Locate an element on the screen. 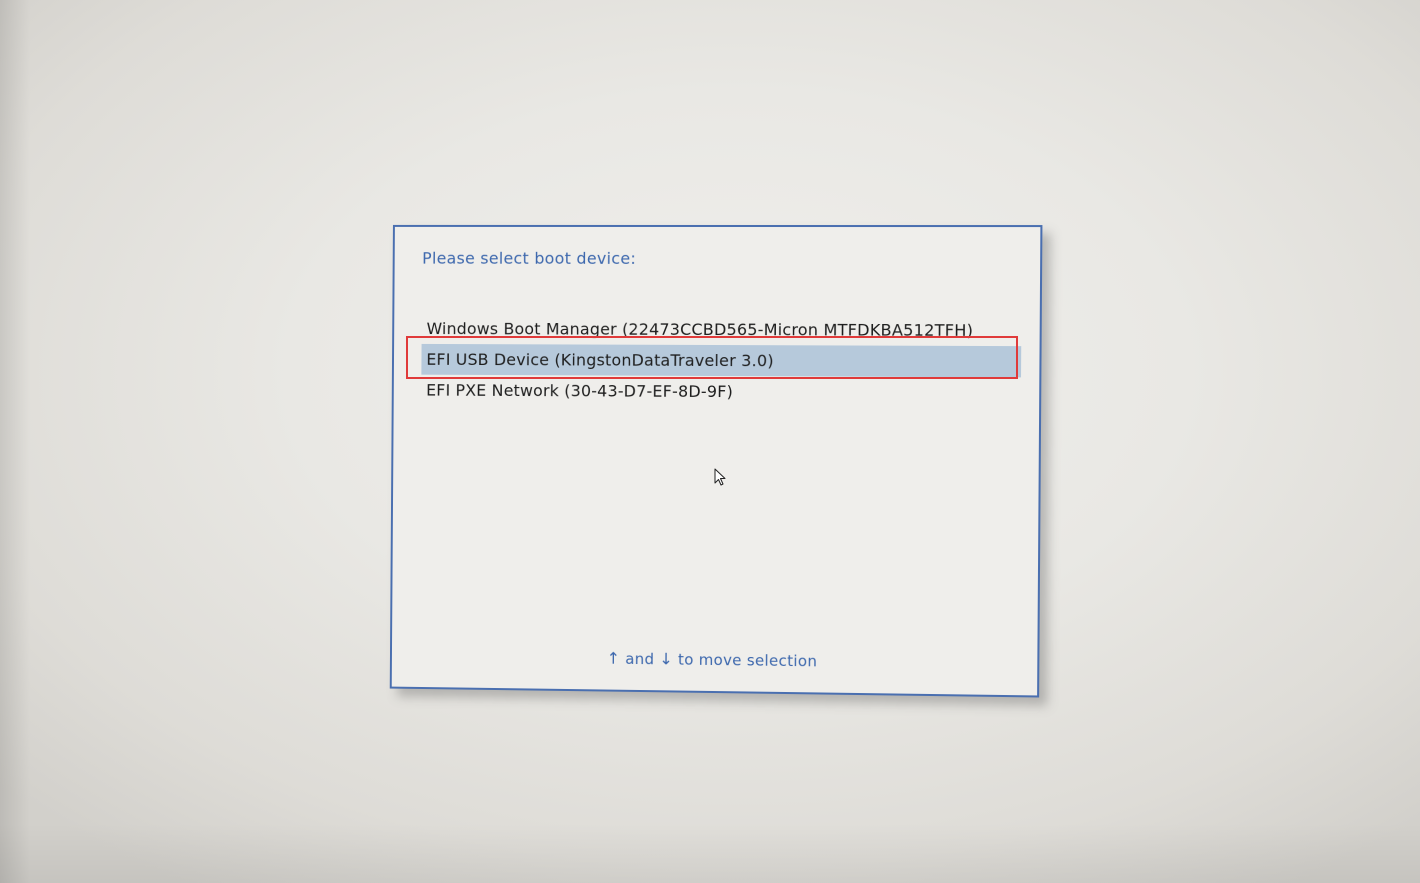 This screenshot has width=1420, height=883. down-arrow-icon: ↓ is located at coordinates (666, 659).